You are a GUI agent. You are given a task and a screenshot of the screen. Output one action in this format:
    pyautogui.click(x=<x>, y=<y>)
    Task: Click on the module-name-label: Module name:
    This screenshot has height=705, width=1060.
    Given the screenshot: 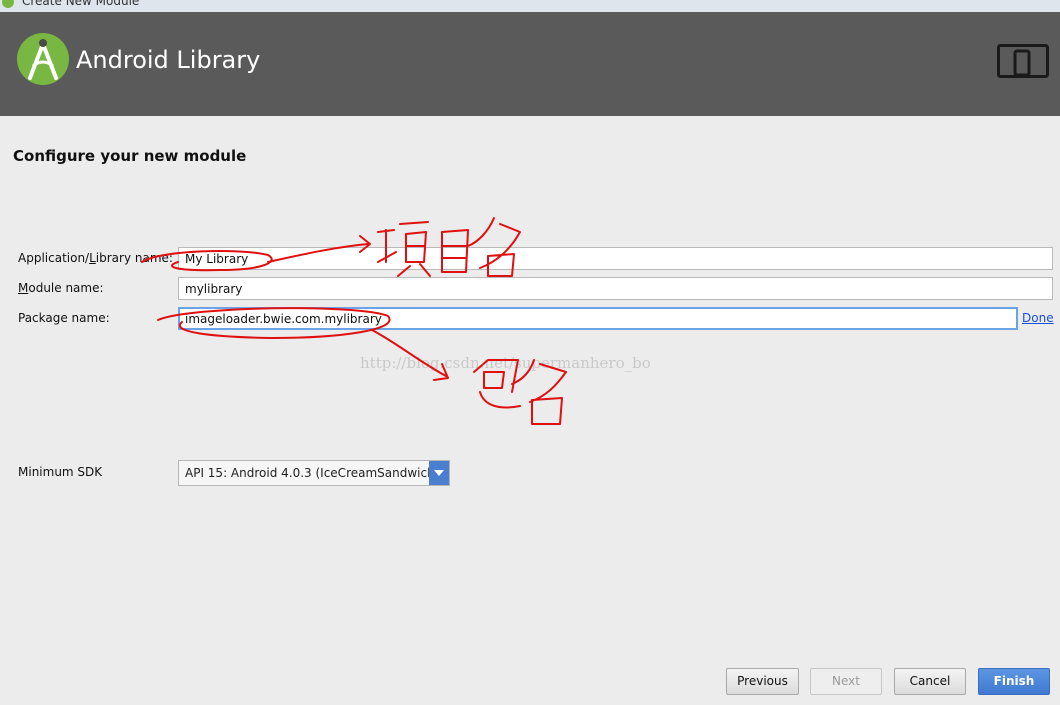 What is the action you would take?
    pyautogui.click(x=61, y=288)
    